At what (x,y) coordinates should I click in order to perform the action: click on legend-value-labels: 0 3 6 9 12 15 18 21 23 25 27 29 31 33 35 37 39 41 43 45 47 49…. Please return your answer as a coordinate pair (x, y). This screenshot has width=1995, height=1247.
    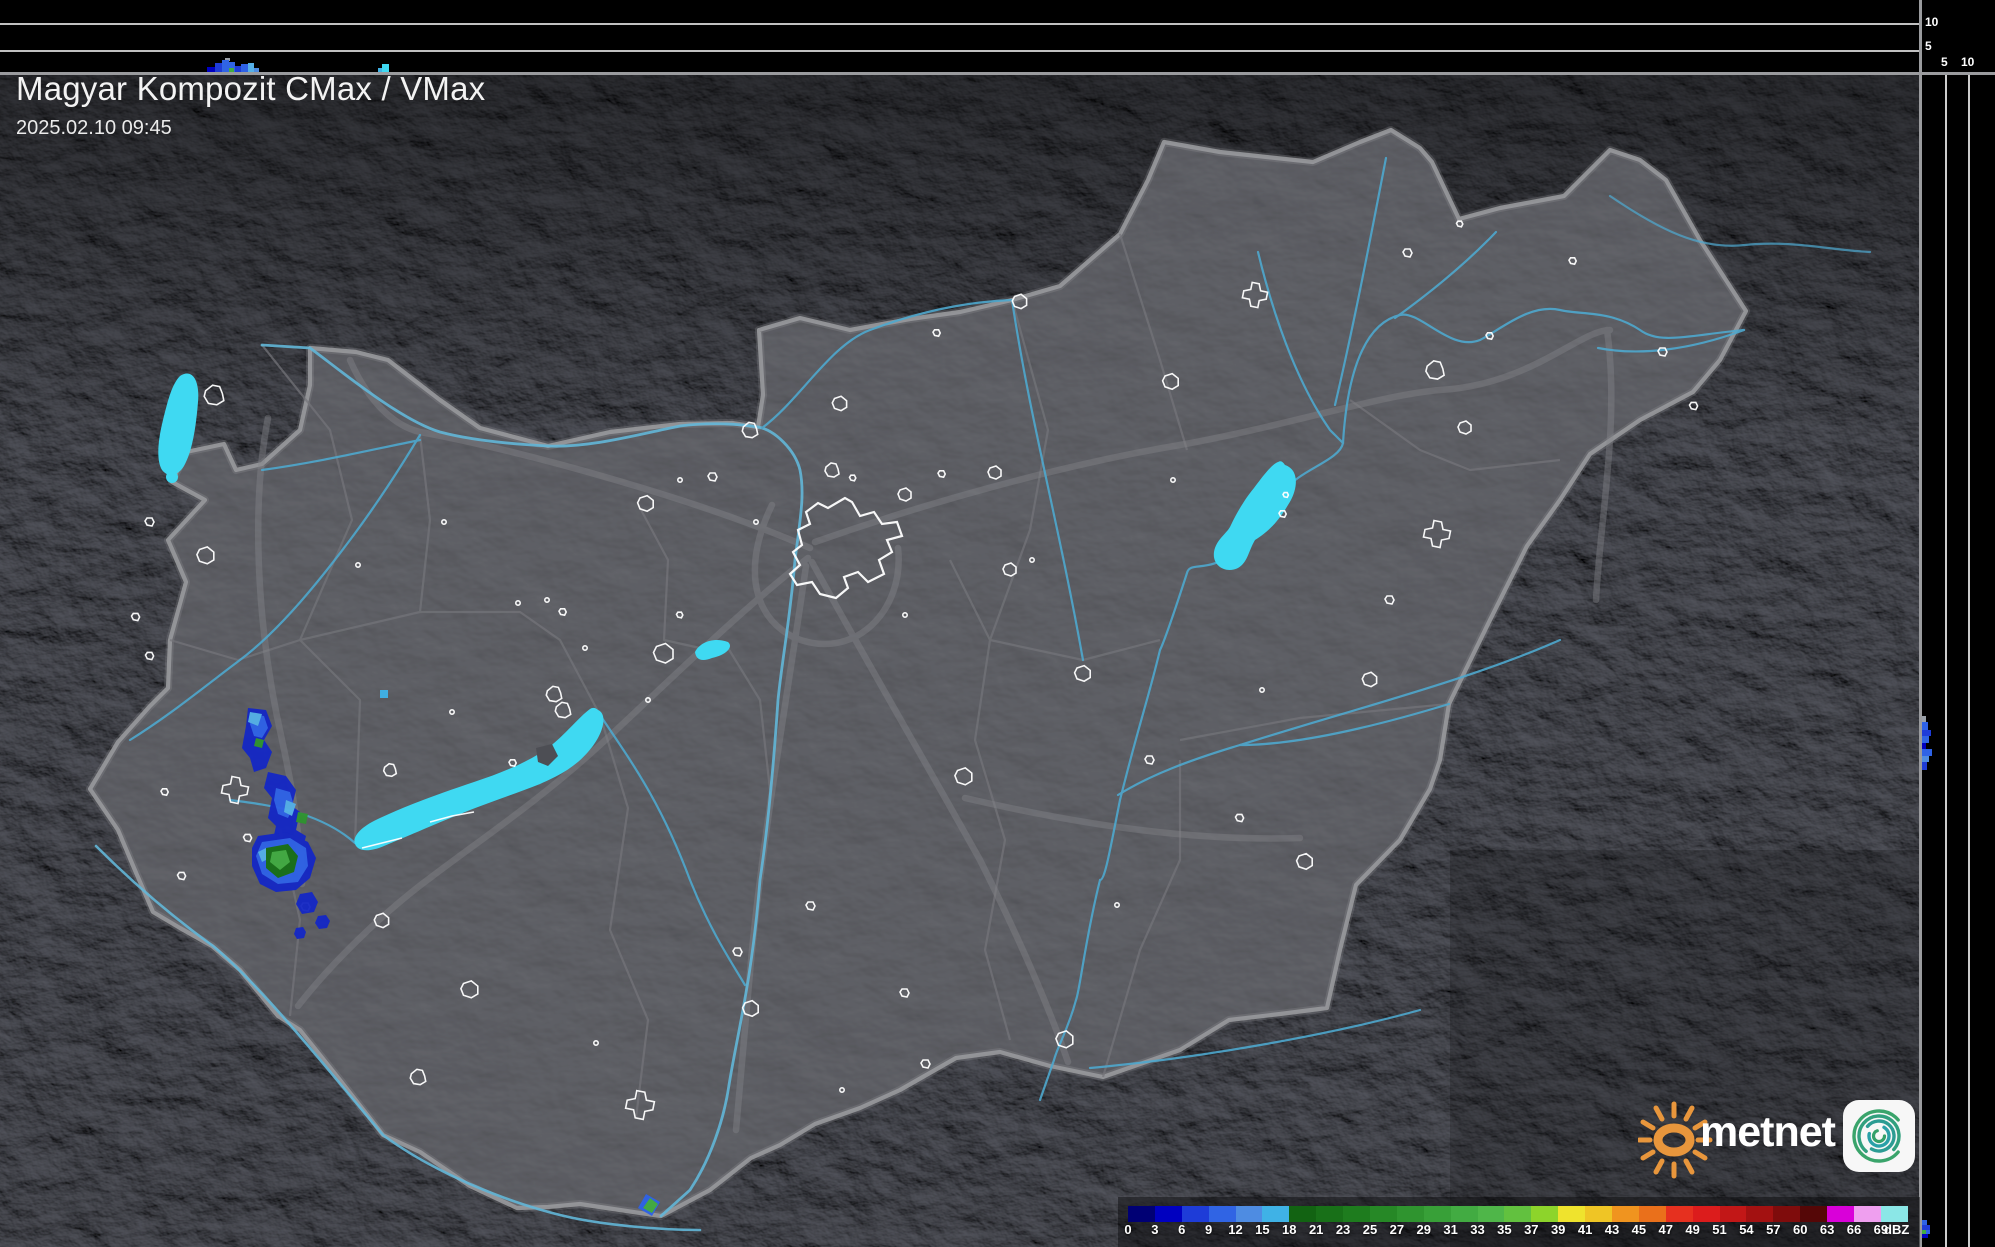
    Looking at the image, I should click on (1505, 1229).